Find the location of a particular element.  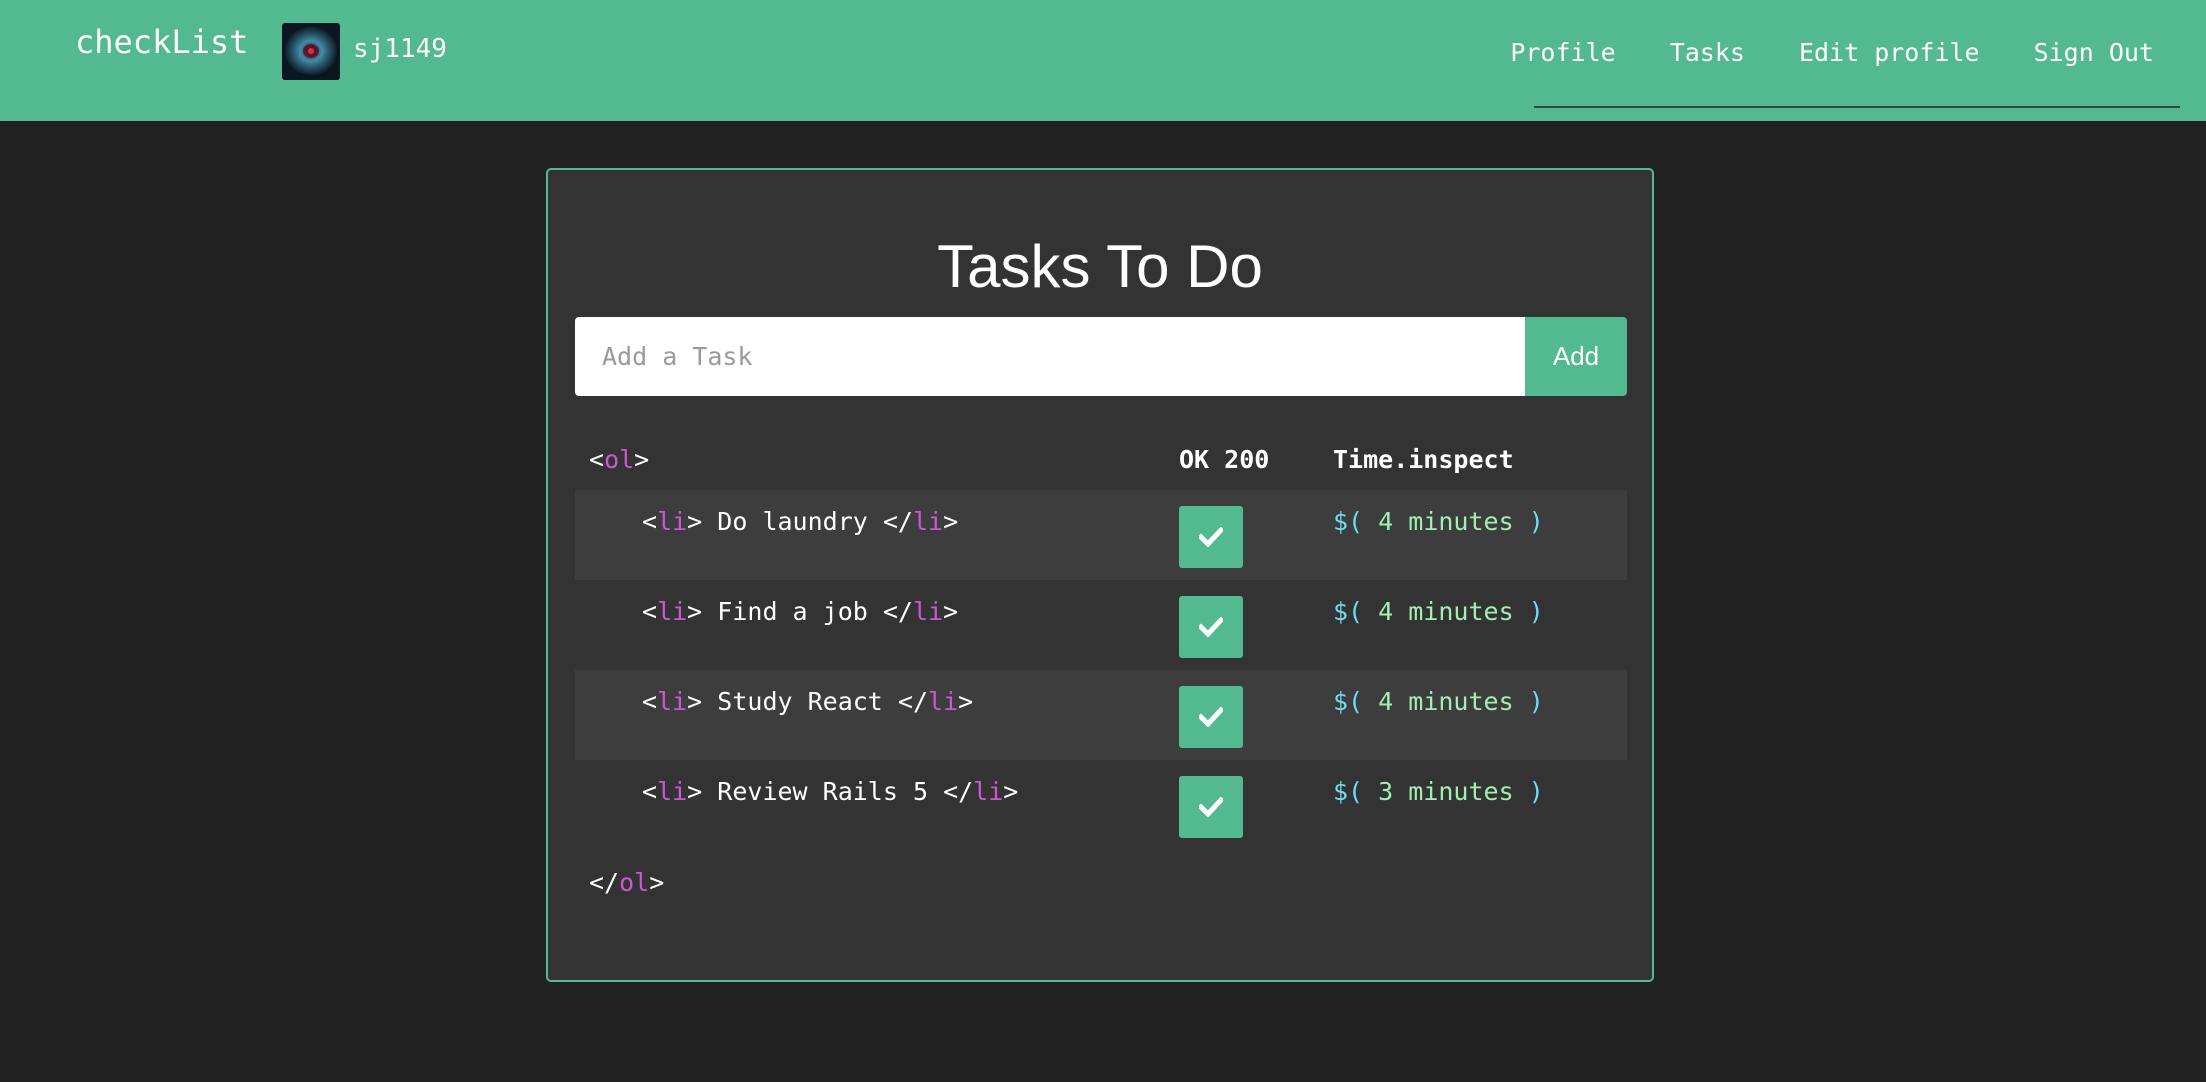

nav-sign-out-link: Sign Out is located at coordinates (2094, 53).